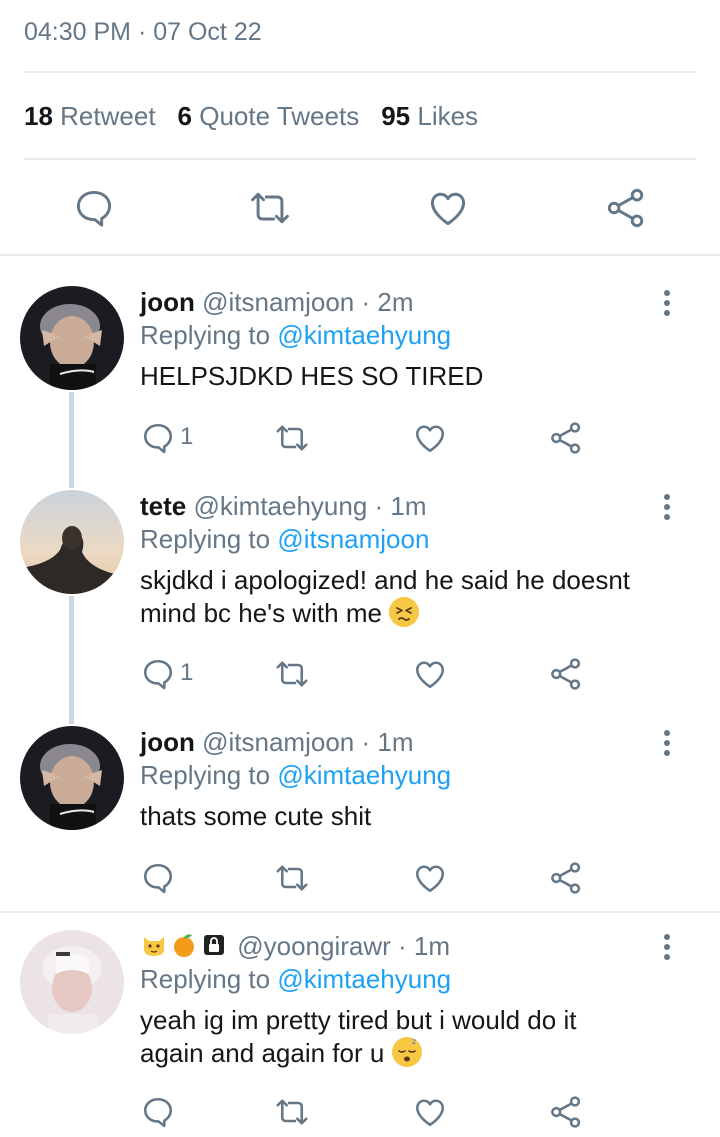 The height and width of the screenshot is (1137, 720). Describe the element at coordinates (256, 816) in the screenshot. I see `reply-text: thats some cute shit` at that location.